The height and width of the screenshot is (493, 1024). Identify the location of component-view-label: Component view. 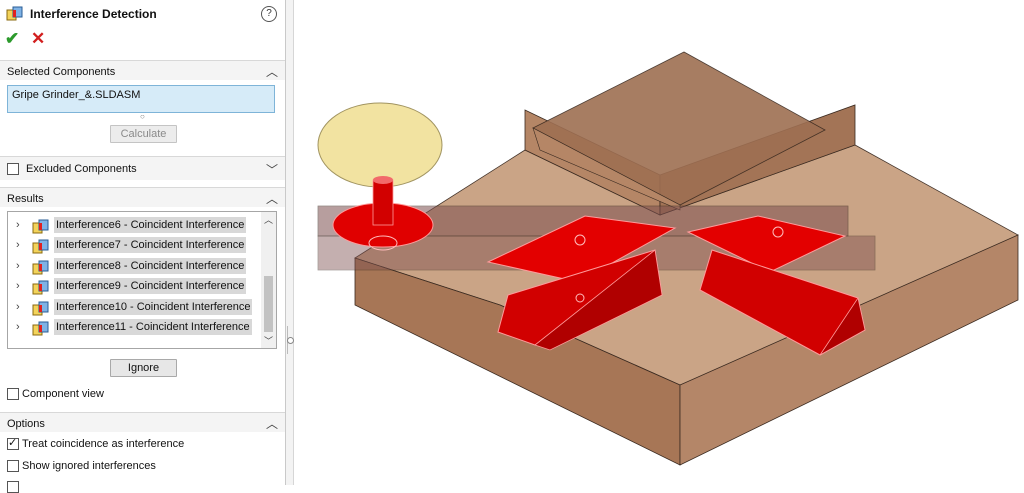
(63, 394).